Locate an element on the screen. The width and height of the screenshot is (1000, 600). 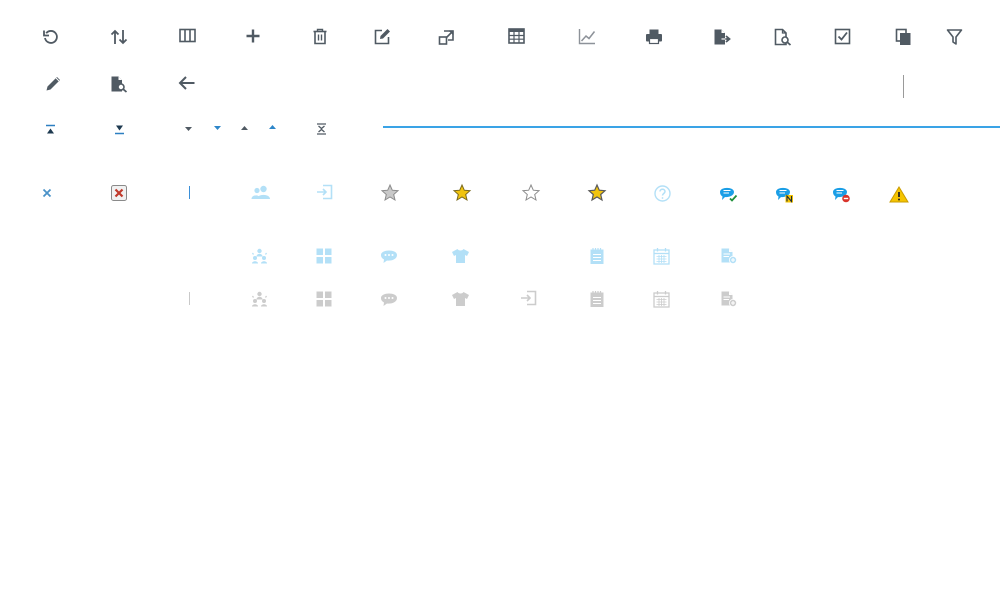
print-icon is located at coordinates (654, 36).